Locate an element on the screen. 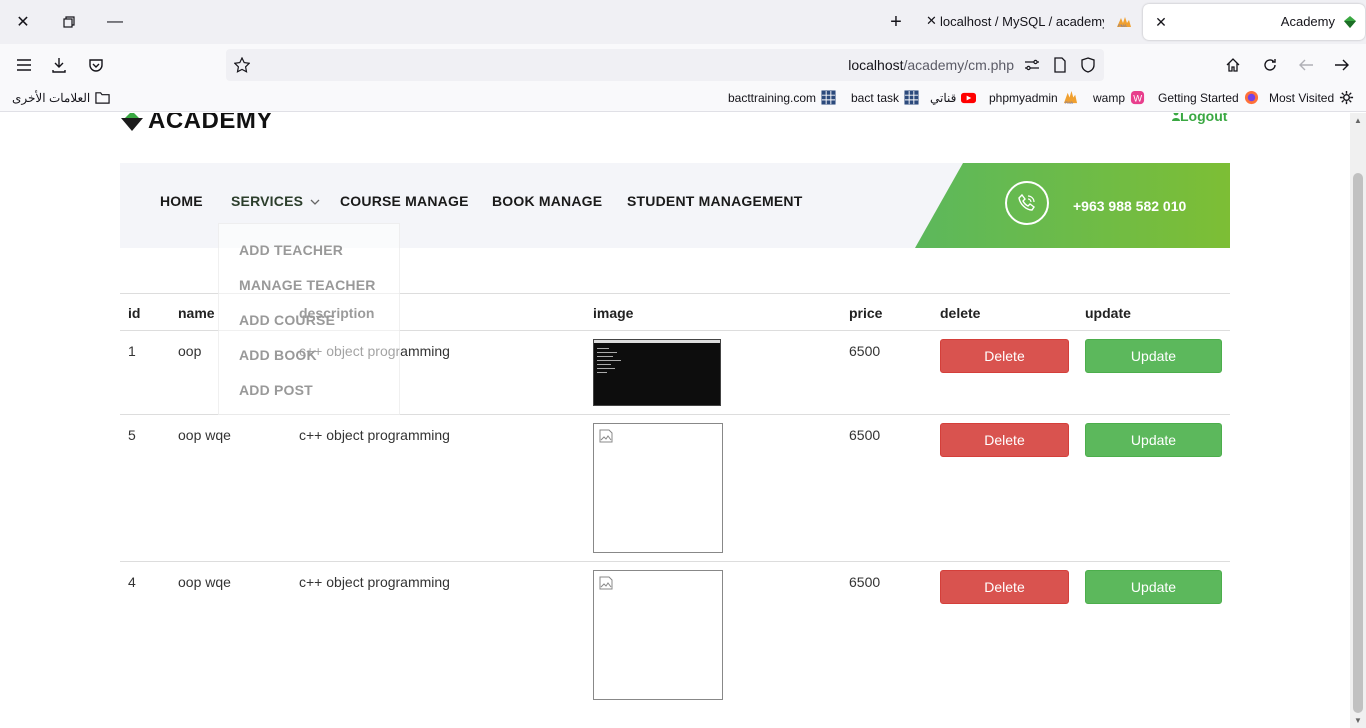 Image resolution: width=1366 pixels, height=728 pixels. menu-services: SERVICES is located at coordinates (275, 201).